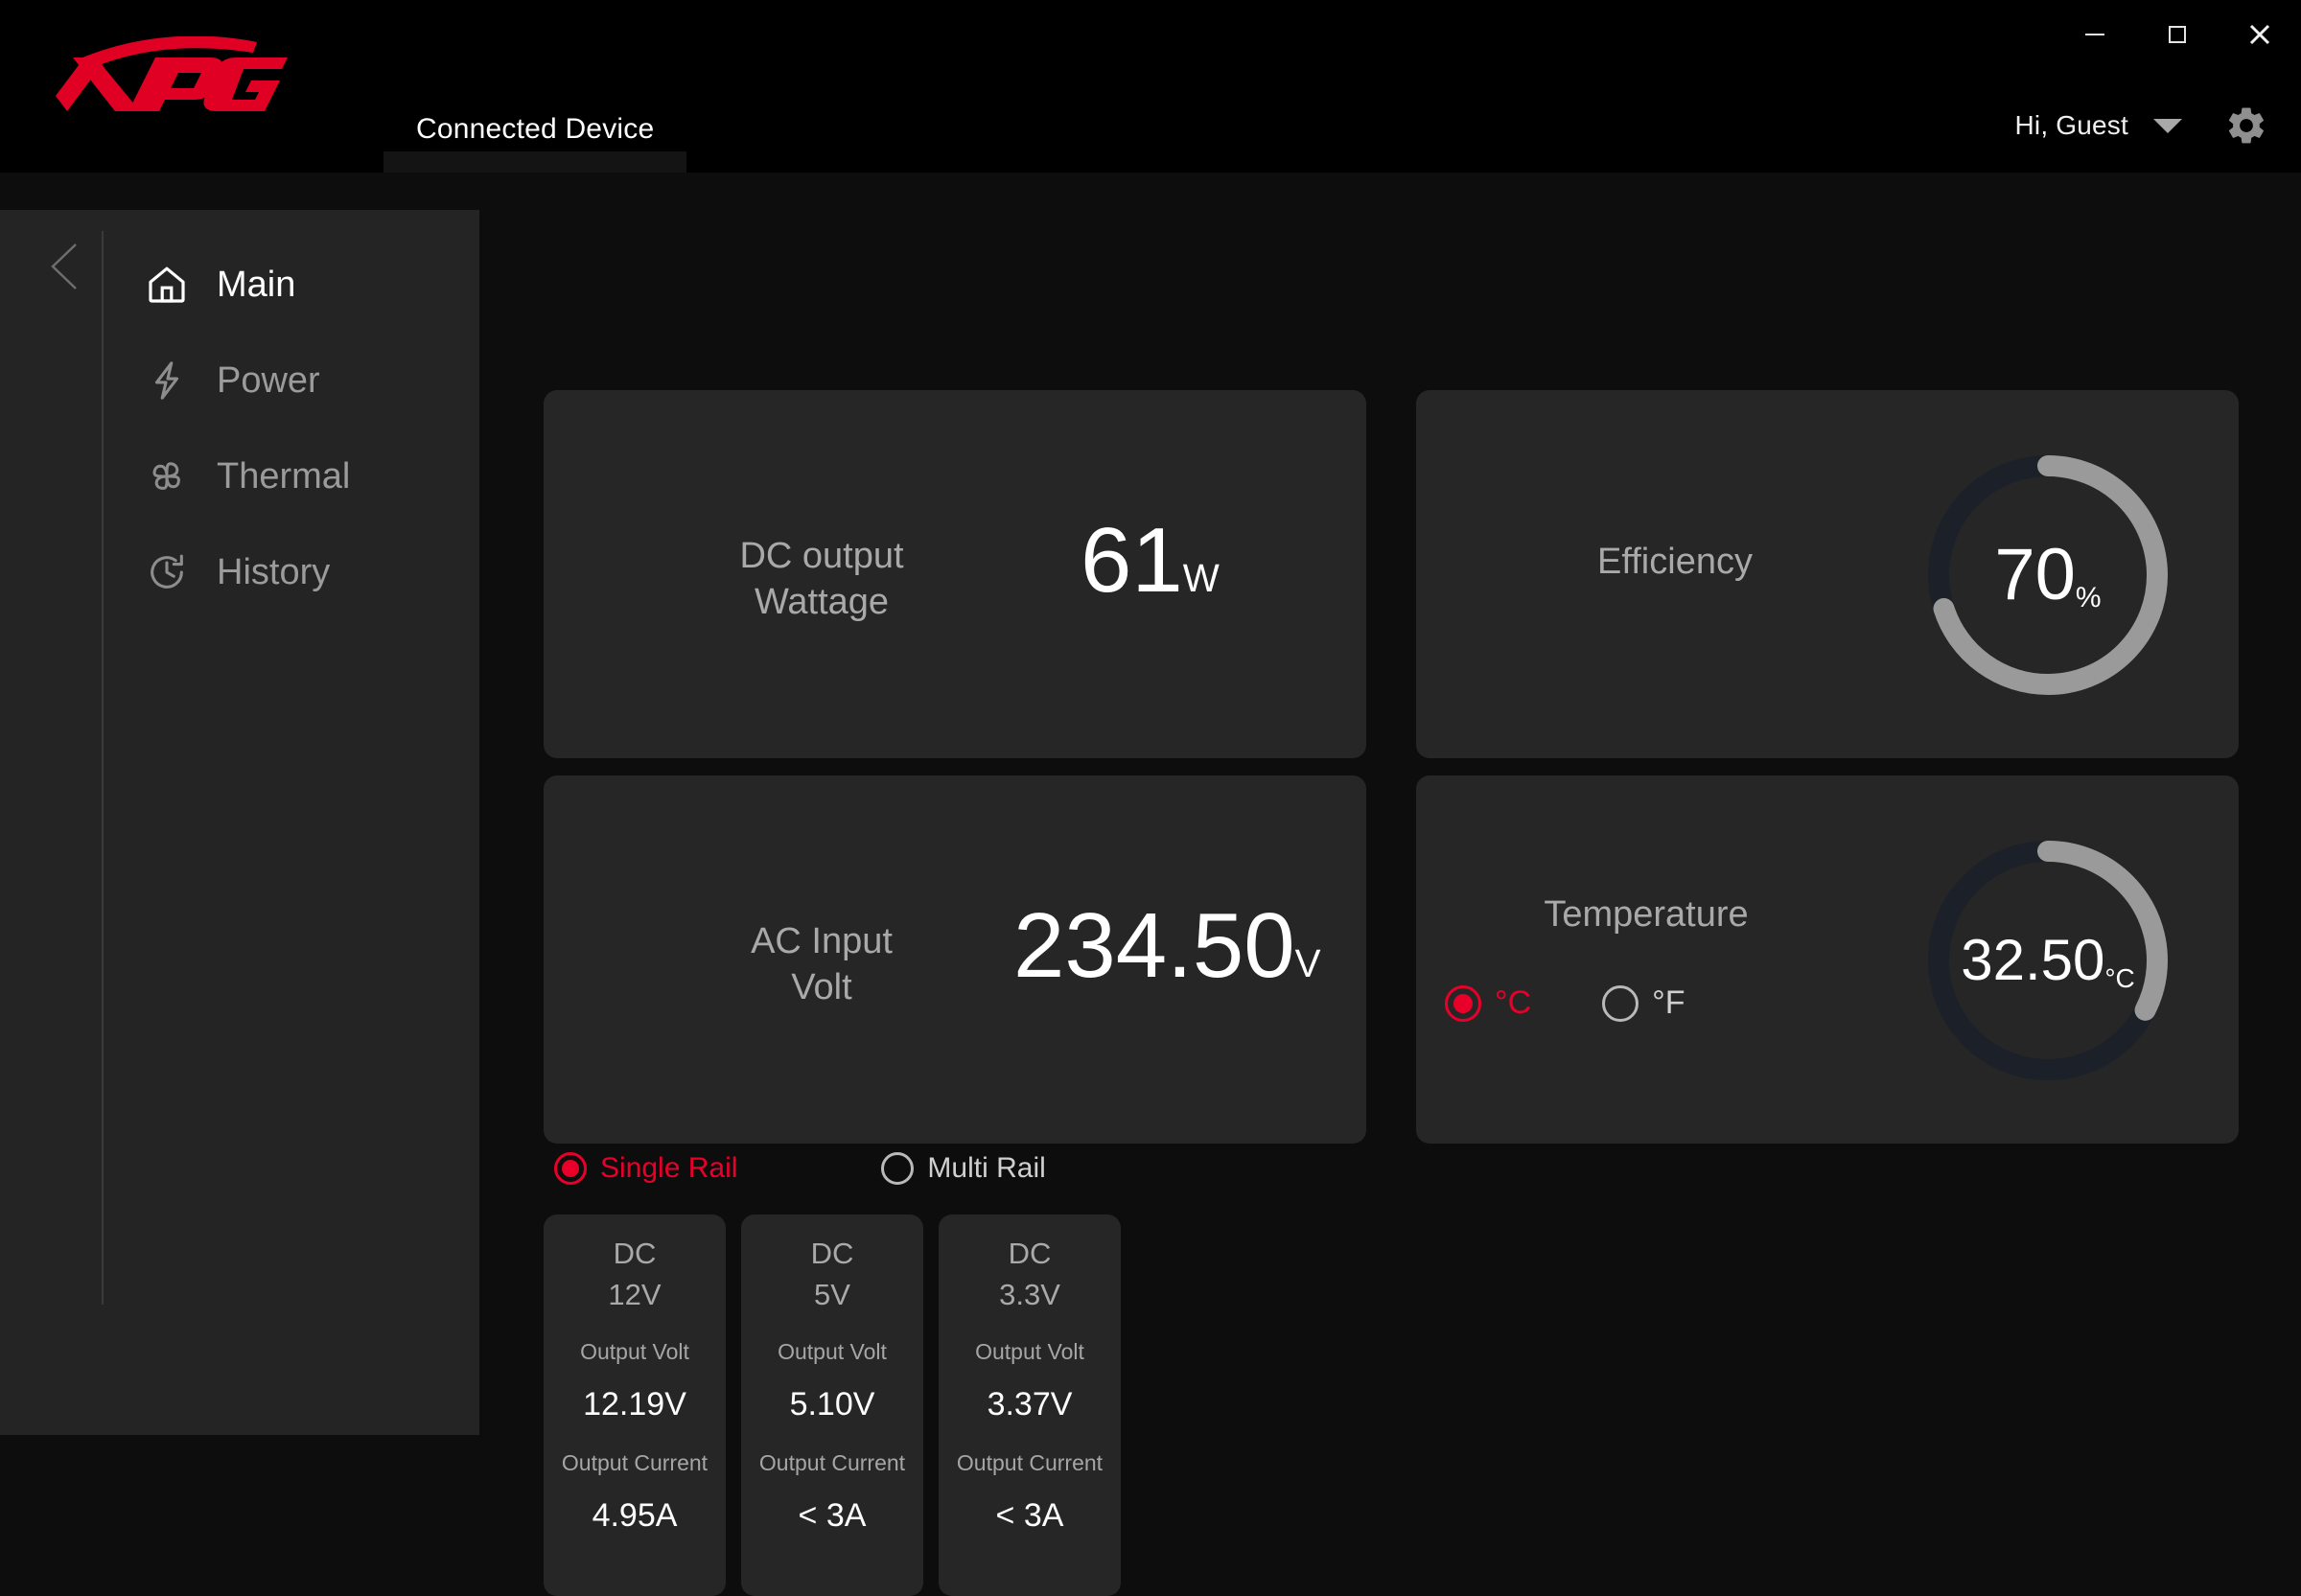 The image size is (2301, 1596). What do you see at coordinates (2033, 960) in the screenshot?
I see `temperature-value: 32.50` at bounding box center [2033, 960].